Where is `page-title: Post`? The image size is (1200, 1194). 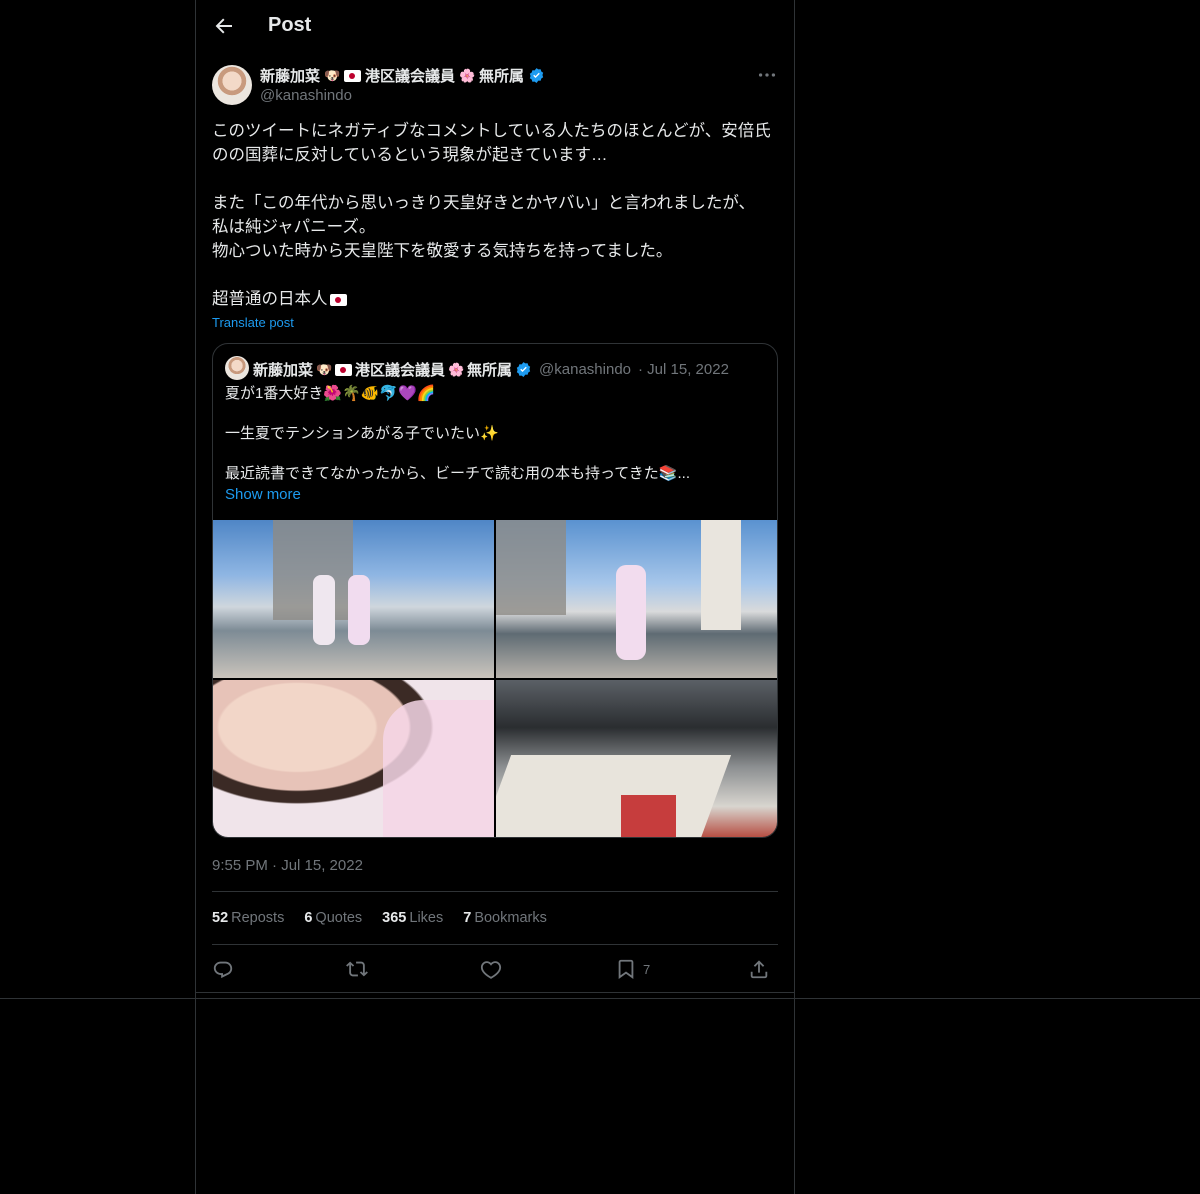 page-title: Post is located at coordinates (290, 25).